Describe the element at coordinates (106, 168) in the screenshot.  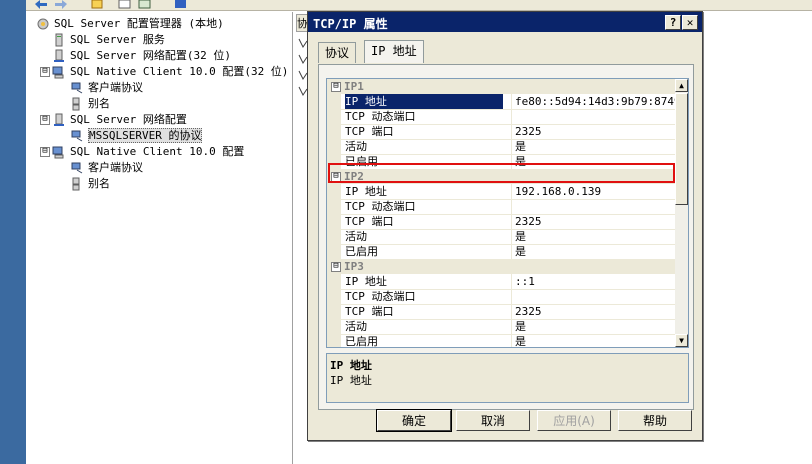
I see `tree-item-client-protocols: 客户端协议` at that location.